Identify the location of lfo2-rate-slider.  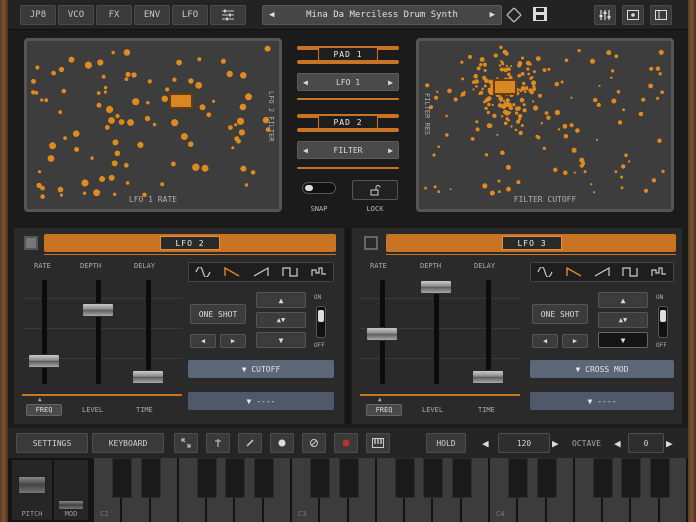
(44, 360).